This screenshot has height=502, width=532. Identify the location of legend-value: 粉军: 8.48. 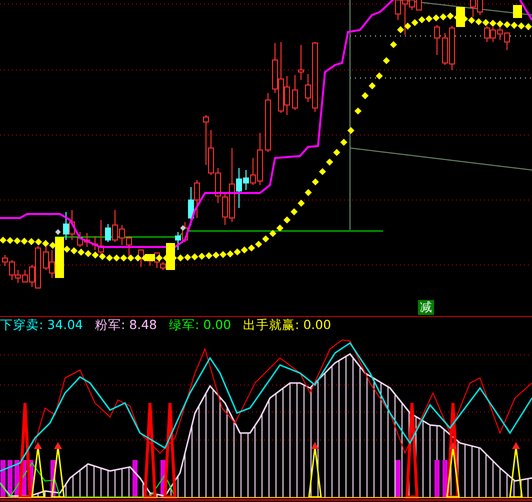
(126, 325).